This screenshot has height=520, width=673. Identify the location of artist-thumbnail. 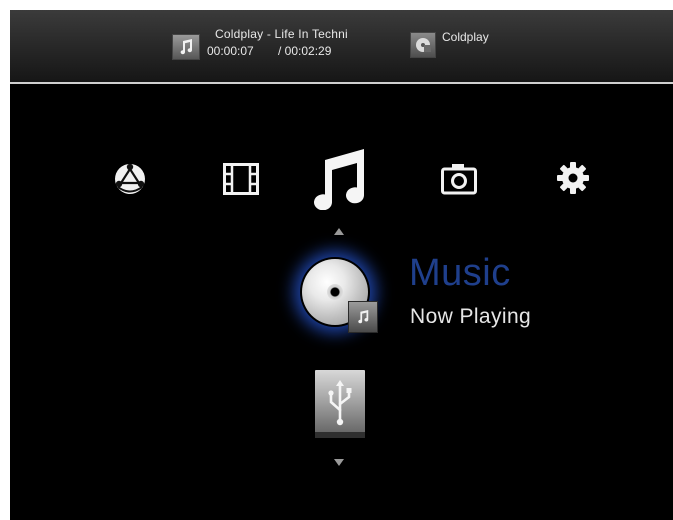
(423, 45).